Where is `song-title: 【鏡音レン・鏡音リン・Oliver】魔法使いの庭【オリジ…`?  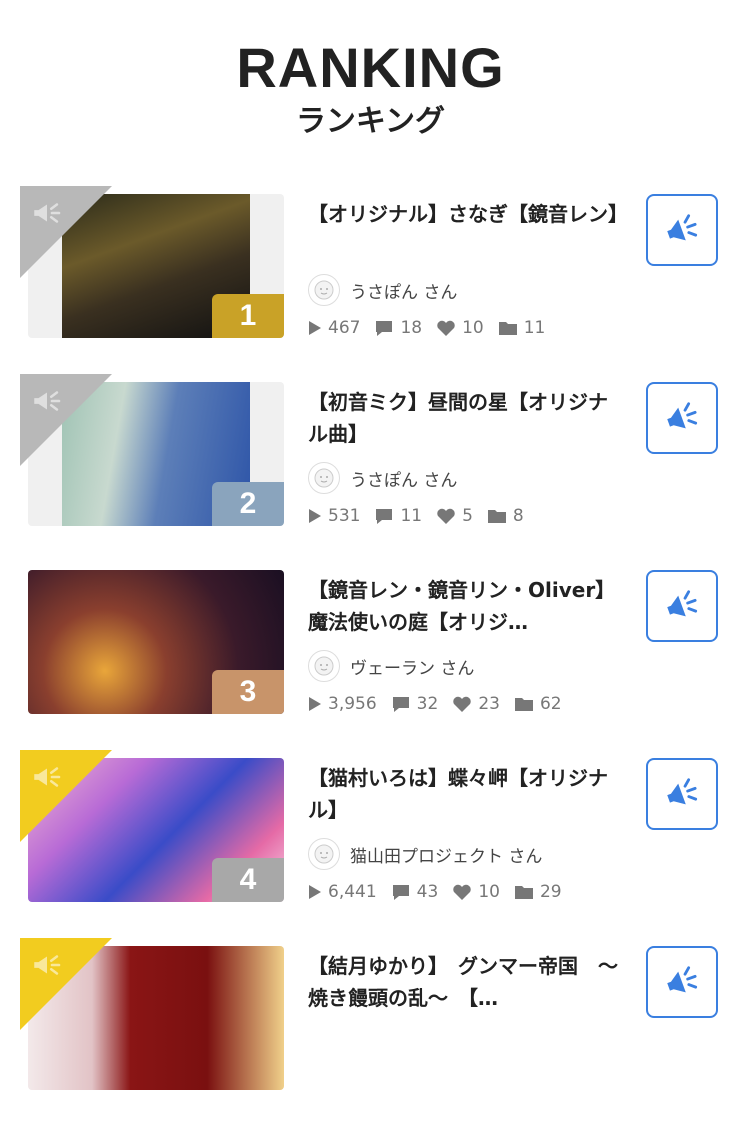
song-title: 【鏡音レン・鏡音リン・Oliver】魔法使いの庭【オリジ… is located at coordinates (467, 606).